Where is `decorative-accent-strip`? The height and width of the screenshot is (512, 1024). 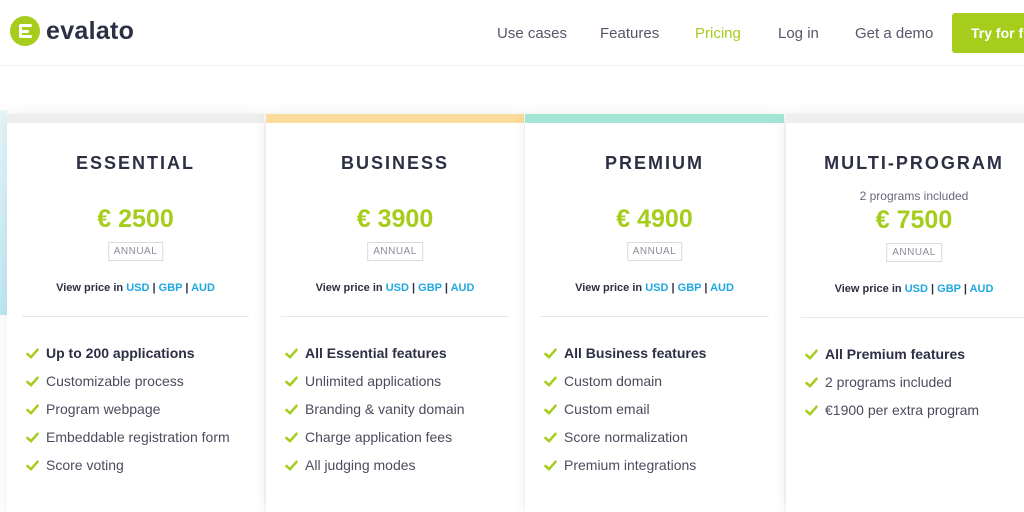
decorative-accent-strip is located at coordinates (3, 212).